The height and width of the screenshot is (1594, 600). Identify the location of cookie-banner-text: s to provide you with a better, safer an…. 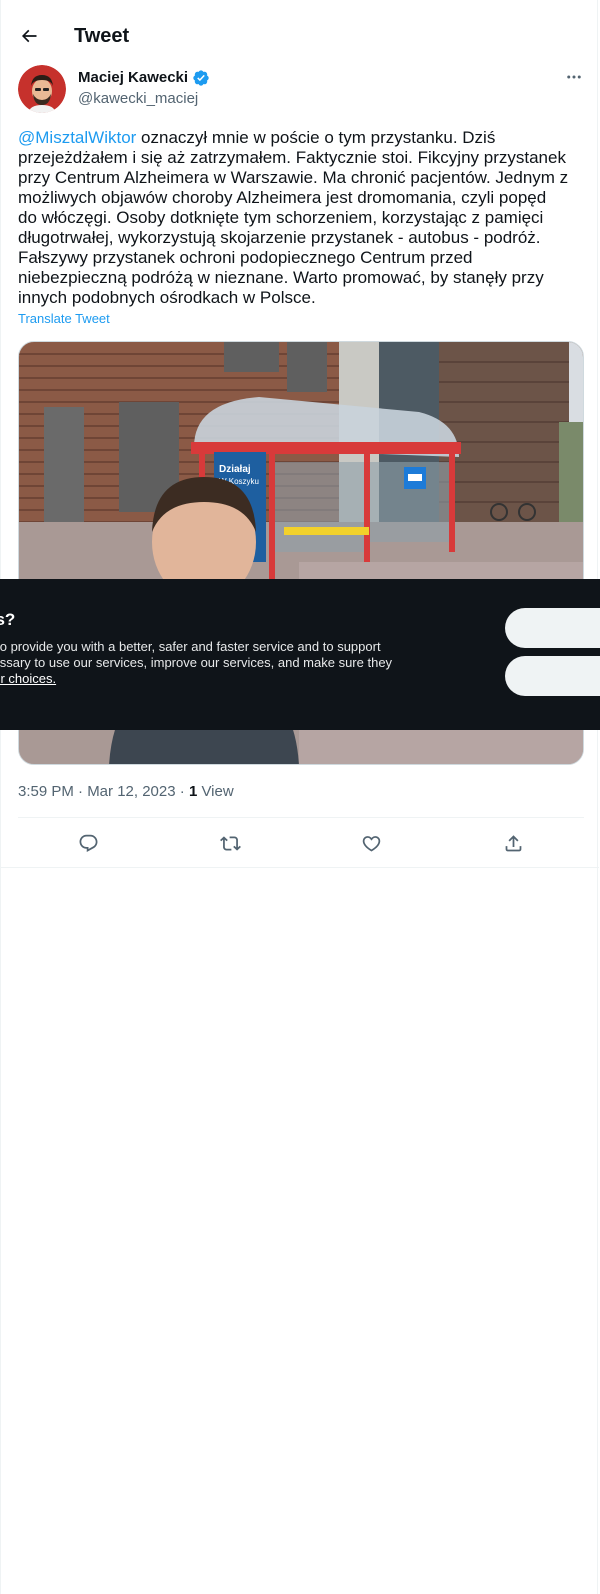
(223, 663).